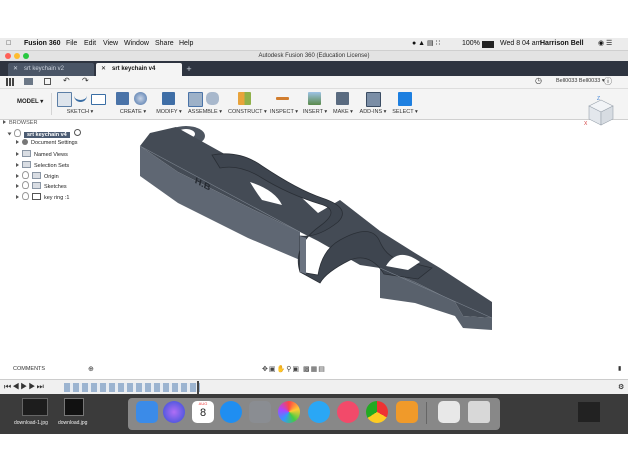 Image resolution: width=628 pixels, height=472 pixels. Describe the element at coordinates (282, 369) in the screenshot. I see `pan-icon: ✋` at that location.